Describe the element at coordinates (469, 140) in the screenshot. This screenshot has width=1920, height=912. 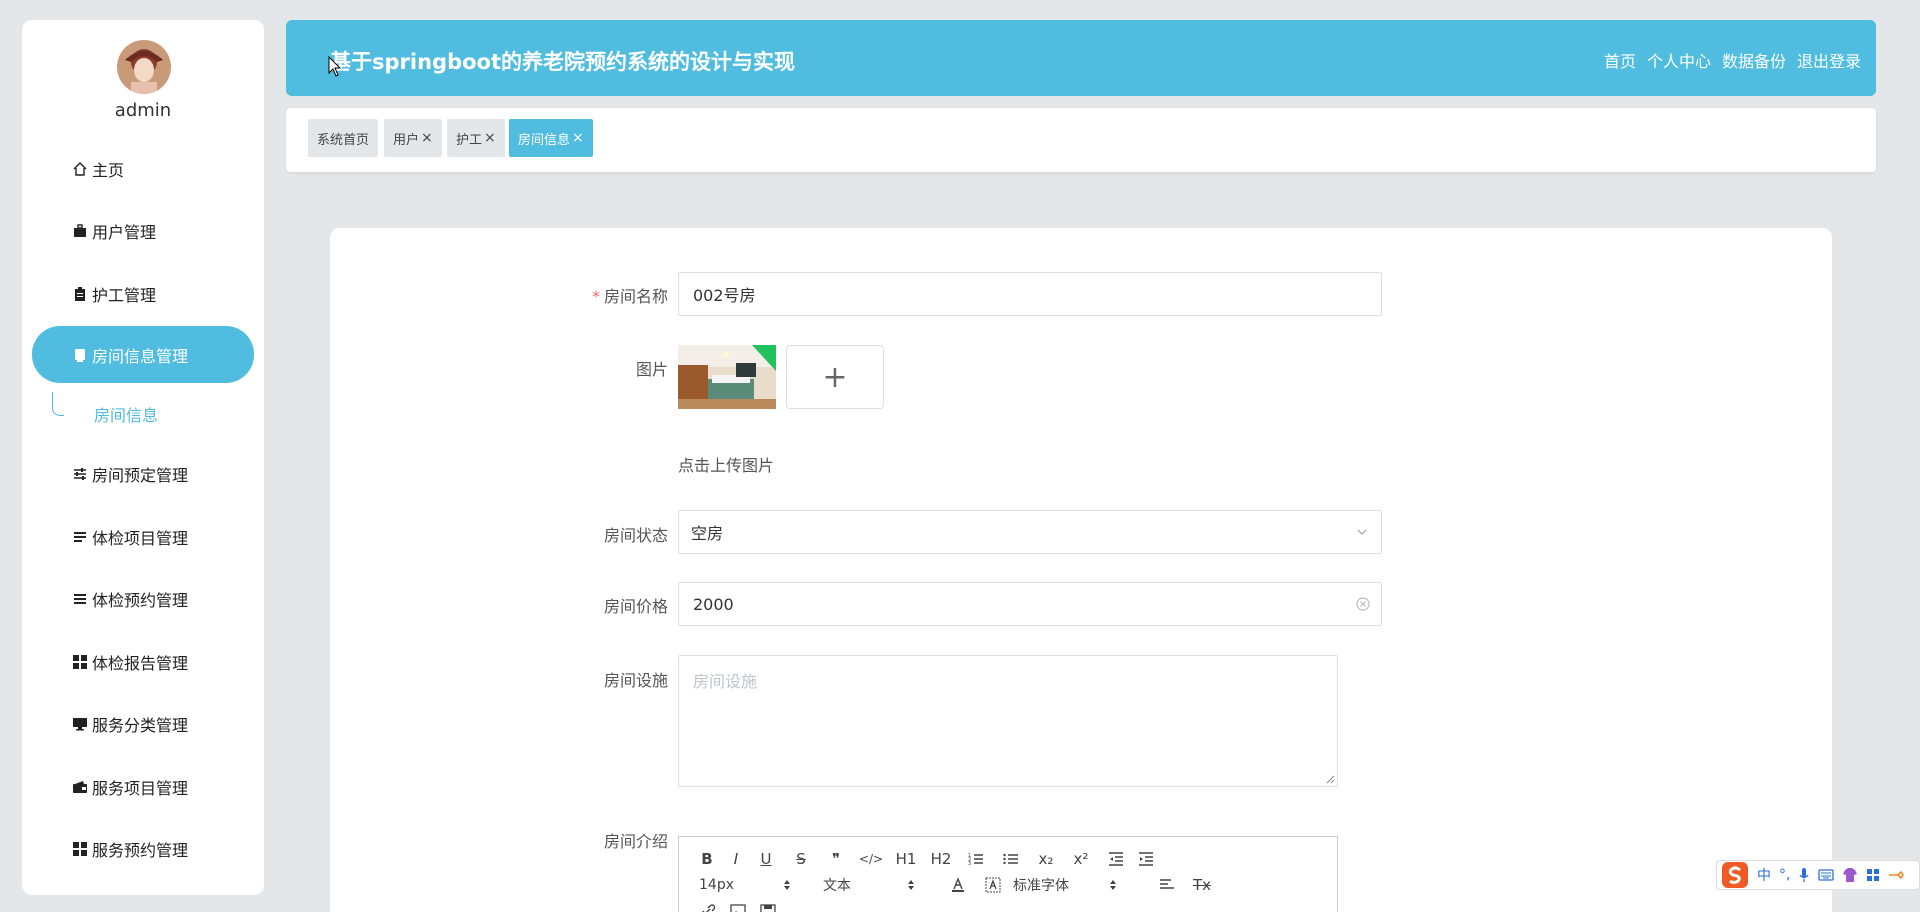
I see `tab-label: 护工` at that location.